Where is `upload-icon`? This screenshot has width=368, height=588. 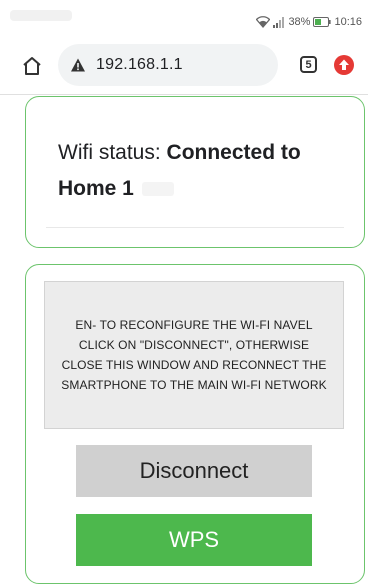 upload-icon is located at coordinates (344, 65).